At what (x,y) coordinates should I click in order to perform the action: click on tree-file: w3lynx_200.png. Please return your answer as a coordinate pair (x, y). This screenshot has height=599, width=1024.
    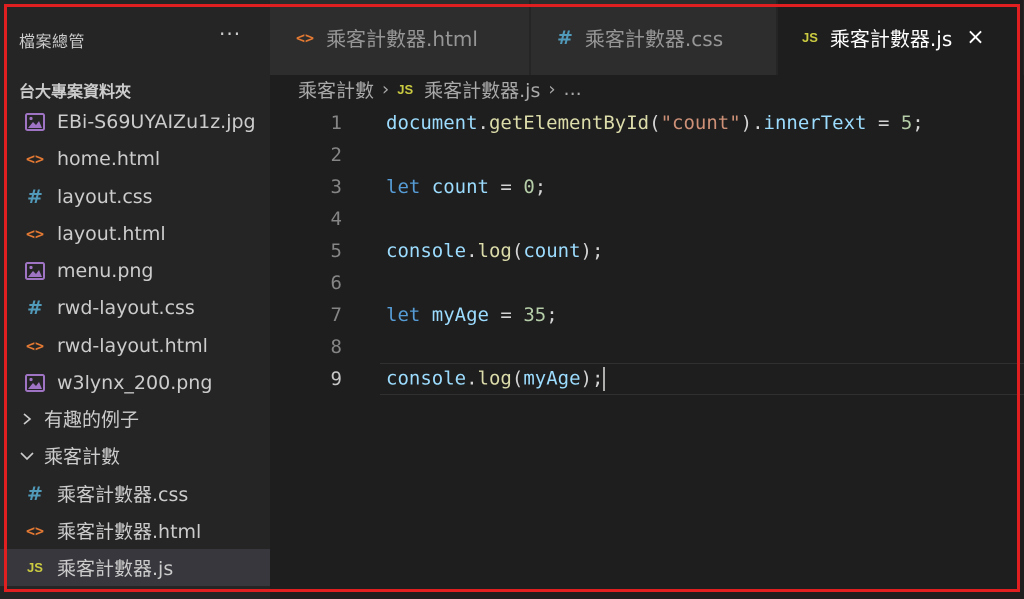
    Looking at the image, I should click on (135, 382).